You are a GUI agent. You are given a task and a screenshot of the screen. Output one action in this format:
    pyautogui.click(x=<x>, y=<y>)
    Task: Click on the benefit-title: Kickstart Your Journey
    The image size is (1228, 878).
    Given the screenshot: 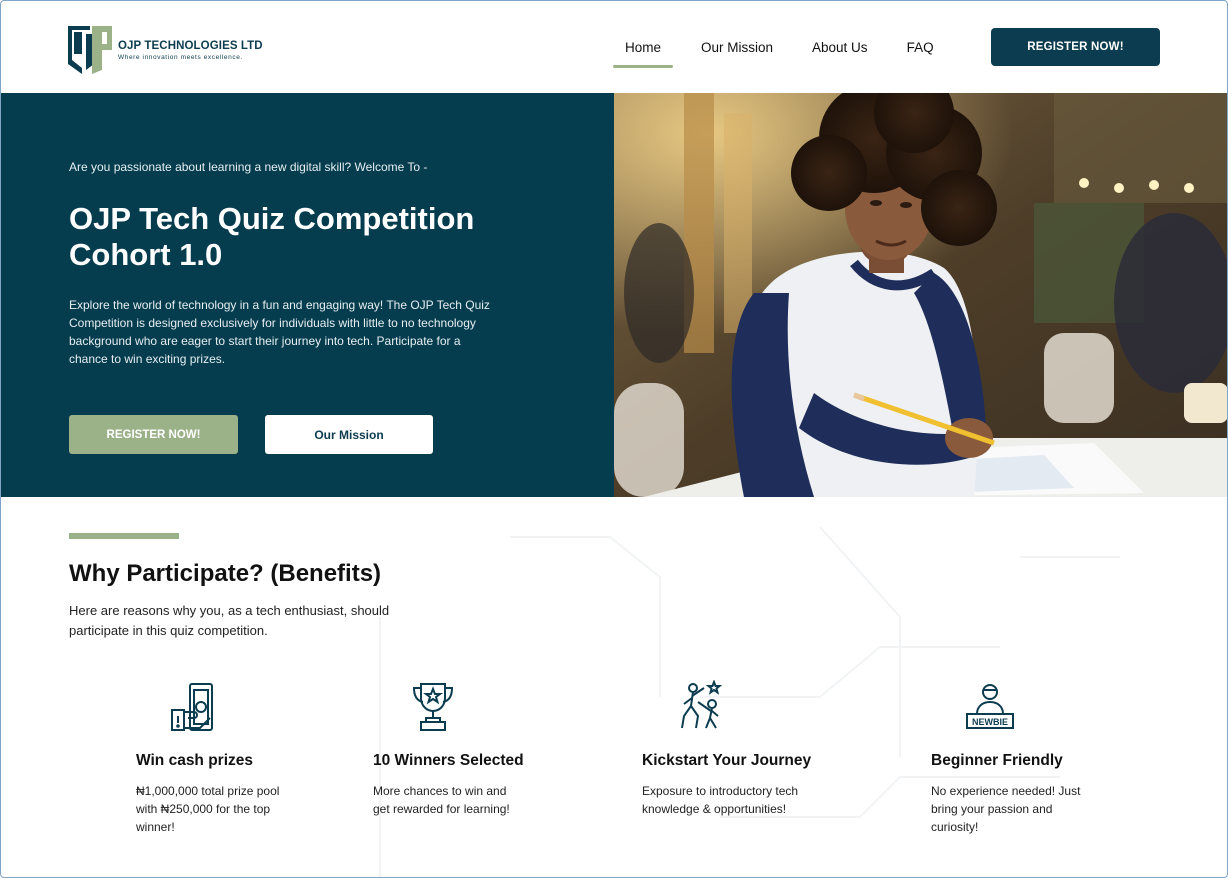 What is the action you would take?
    pyautogui.click(x=727, y=760)
    